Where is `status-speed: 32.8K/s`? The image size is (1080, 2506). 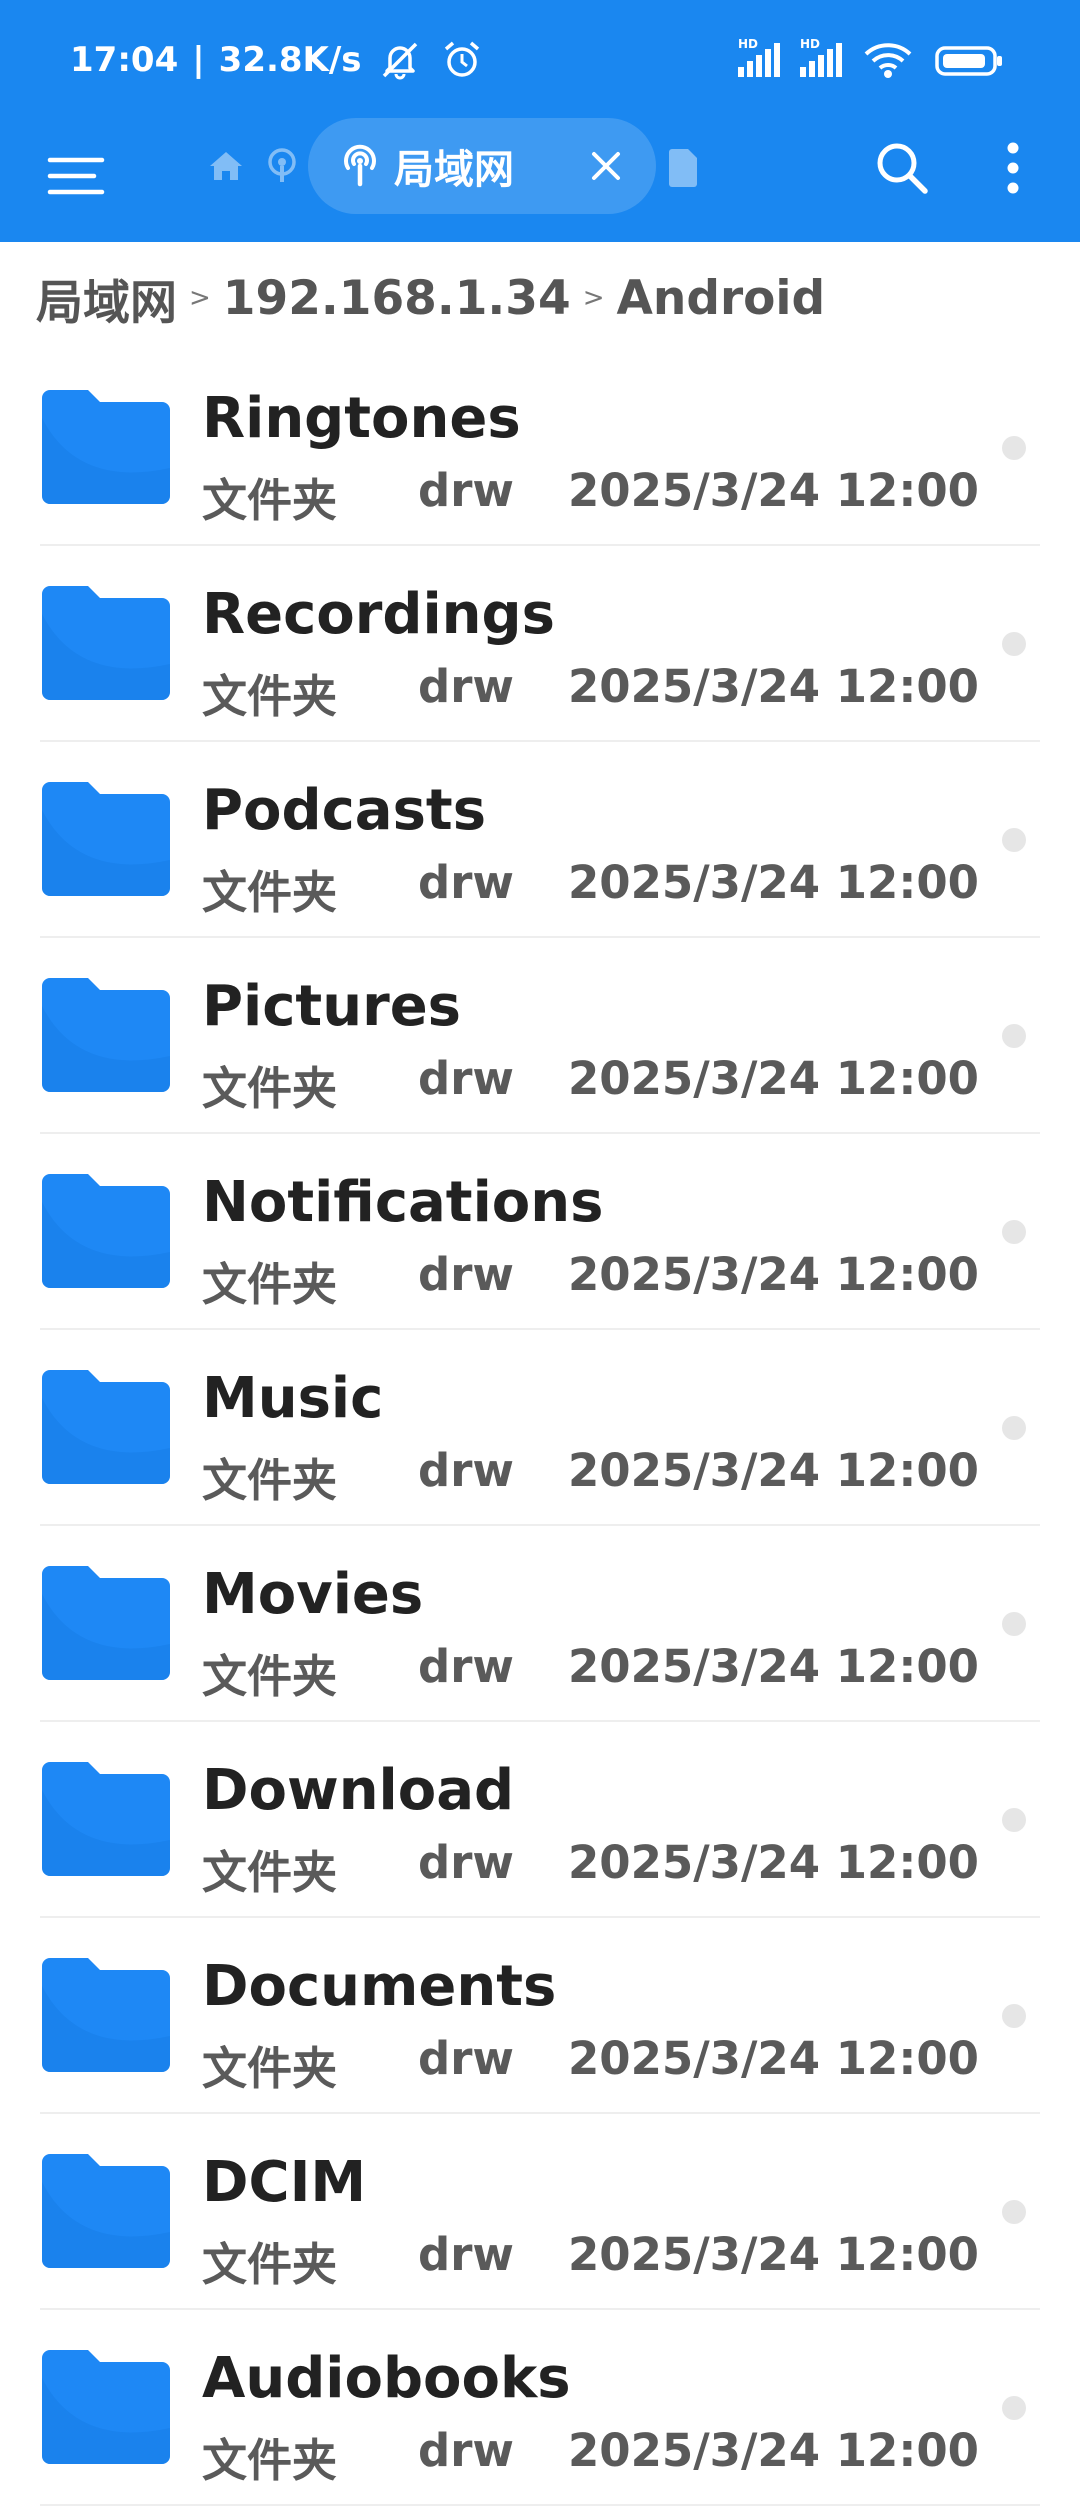 status-speed: 32.8K/s is located at coordinates (290, 60).